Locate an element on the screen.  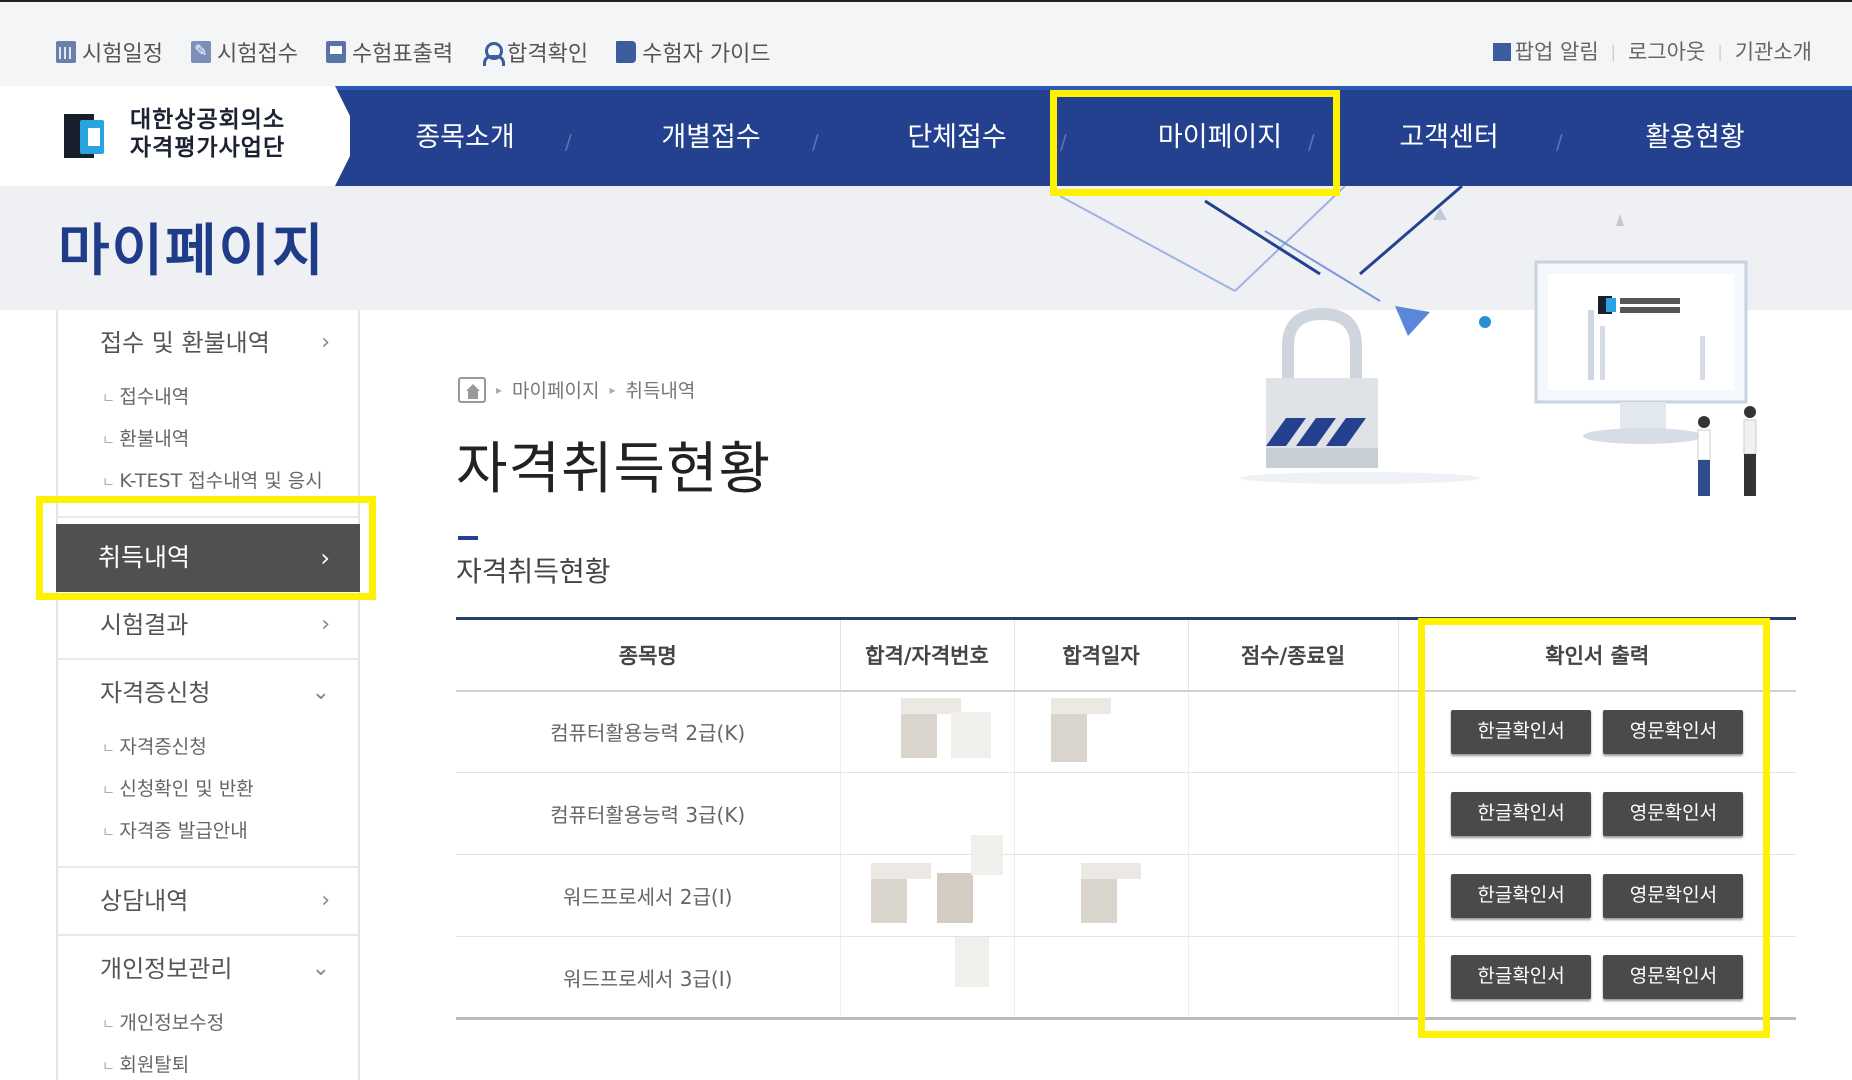
book-icon is located at coordinates (626, 52).